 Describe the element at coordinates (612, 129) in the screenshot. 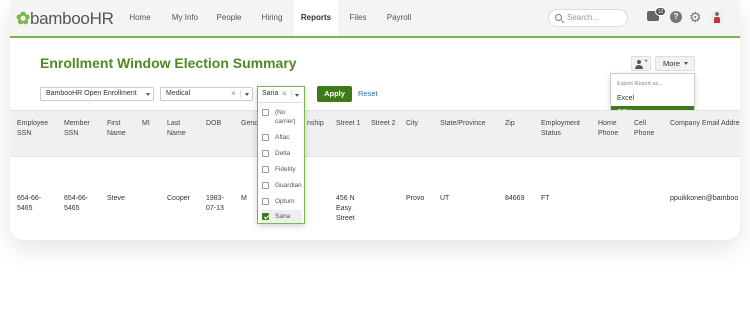

I see `column-header-home-phone: Home Phone` at that location.